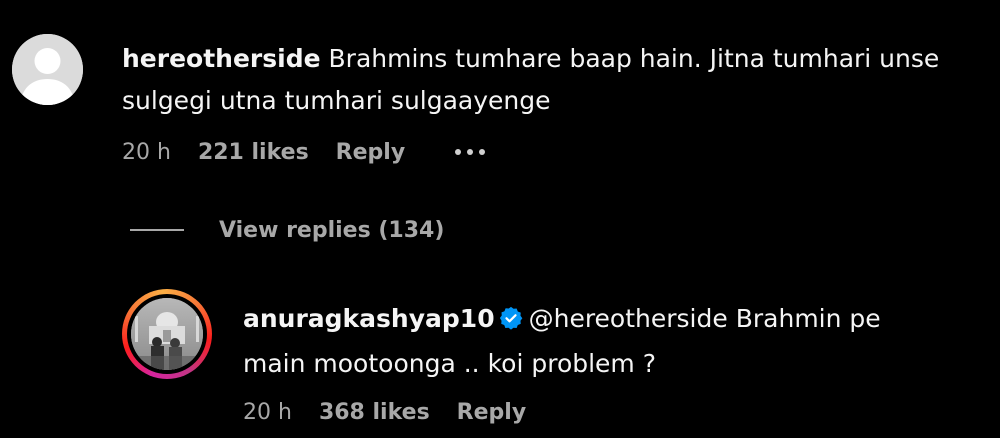  I want to click on comment-time: 20 h, so click(146, 152).